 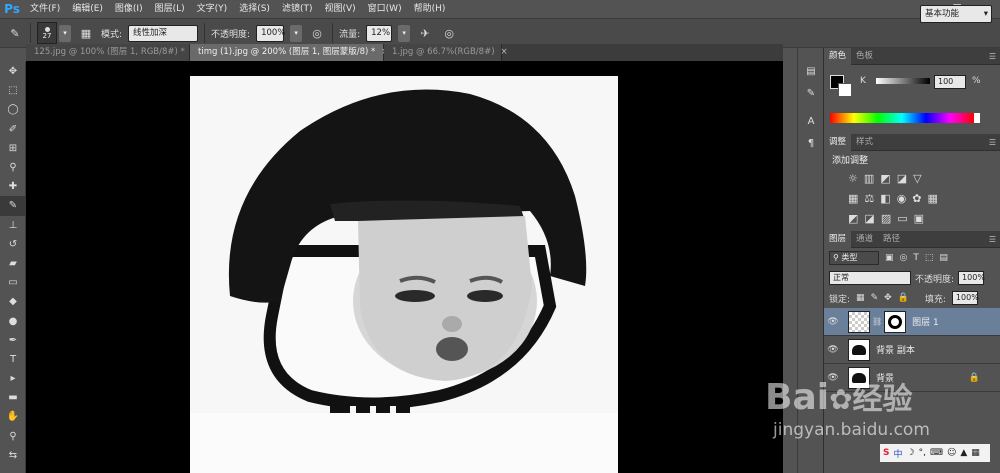 I want to click on pen-tool-icon: ✒, so click(x=13, y=340).